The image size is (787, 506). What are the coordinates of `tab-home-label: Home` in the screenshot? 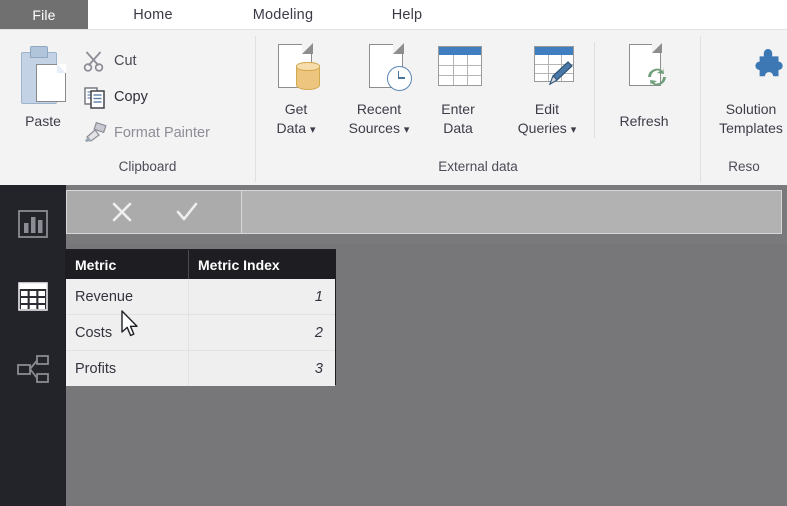 It's located at (153, 14).